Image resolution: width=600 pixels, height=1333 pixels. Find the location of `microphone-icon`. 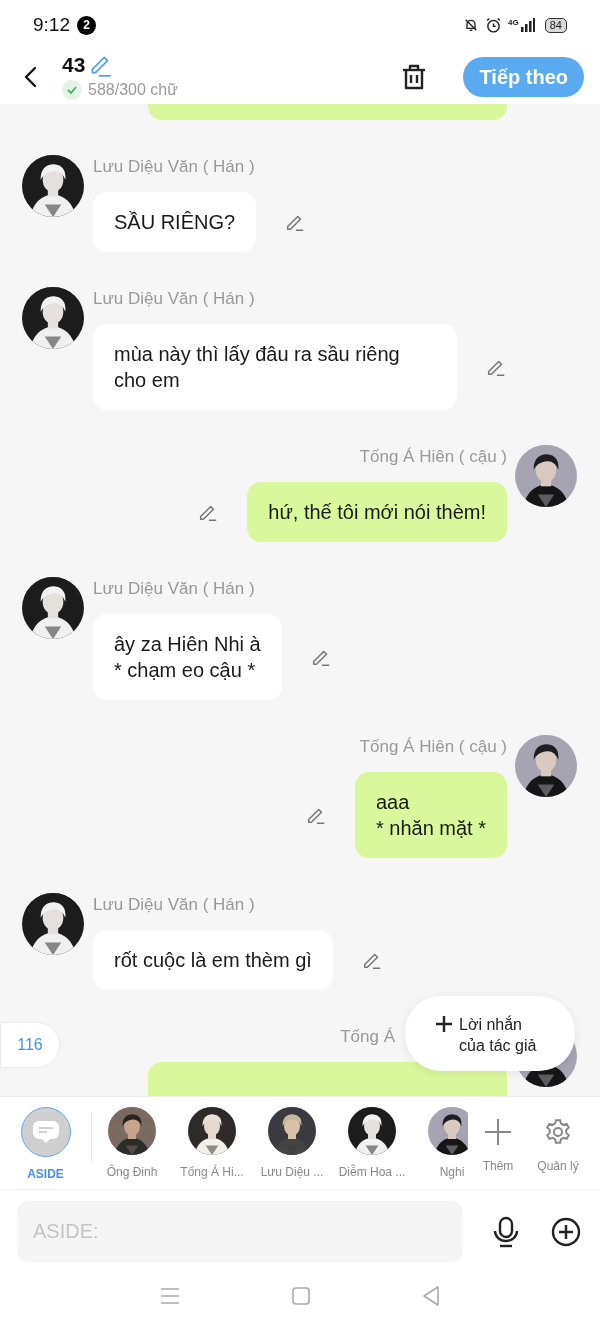

microphone-icon is located at coordinates (506, 1231).